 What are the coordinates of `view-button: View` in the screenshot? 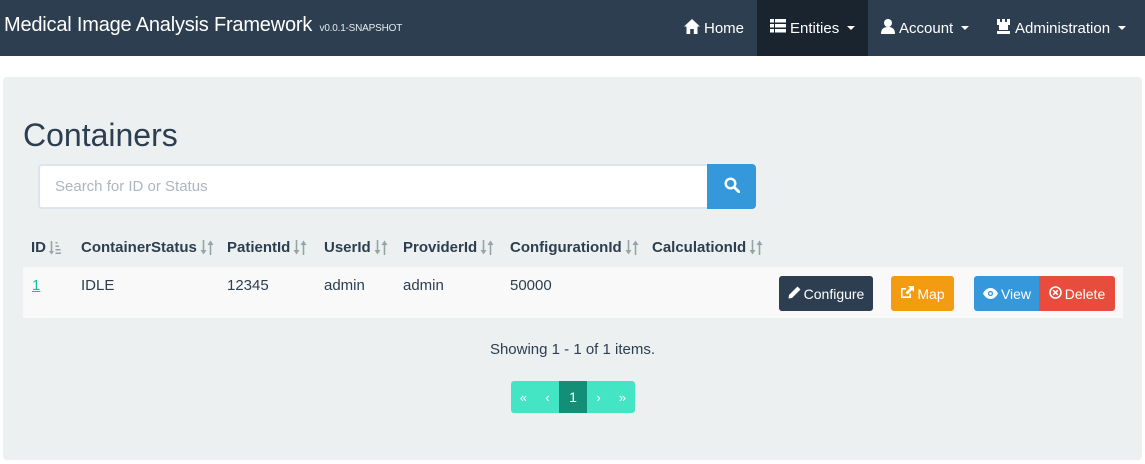 It's located at (1007, 293).